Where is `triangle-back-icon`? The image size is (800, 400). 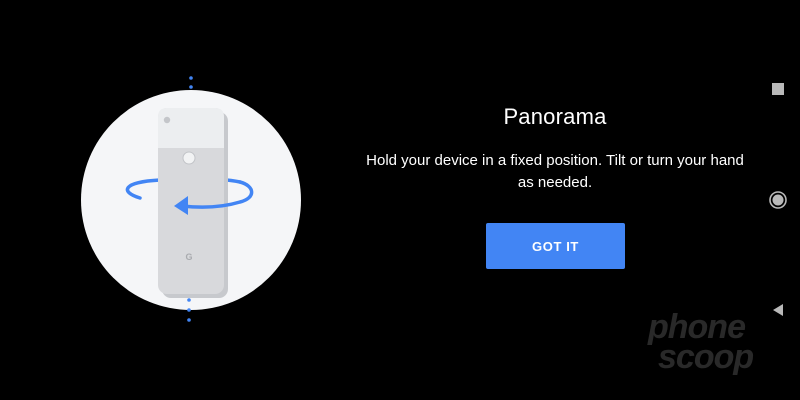 triangle-back-icon is located at coordinates (778, 310).